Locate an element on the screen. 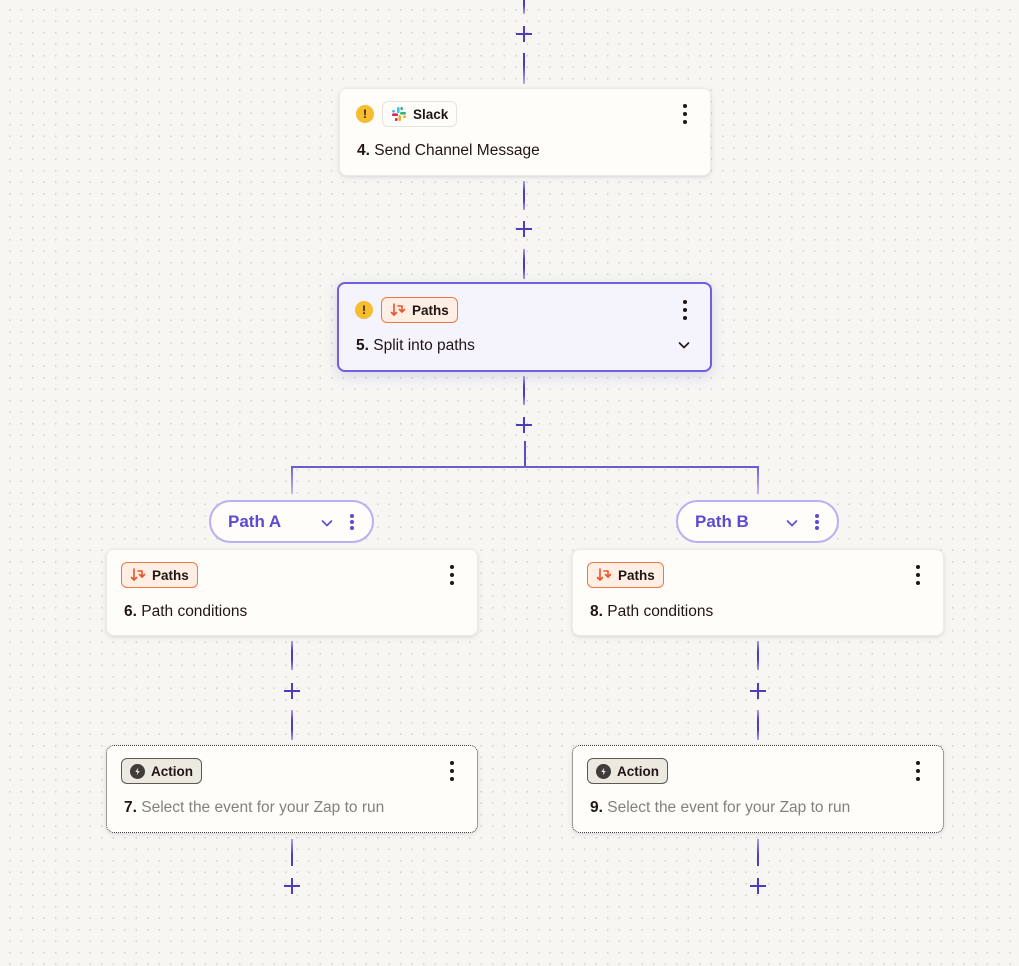 Image resolution: width=1019 pixels, height=966 pixels. step-title: 8. Path conditions is located at coordinates (651, 612).